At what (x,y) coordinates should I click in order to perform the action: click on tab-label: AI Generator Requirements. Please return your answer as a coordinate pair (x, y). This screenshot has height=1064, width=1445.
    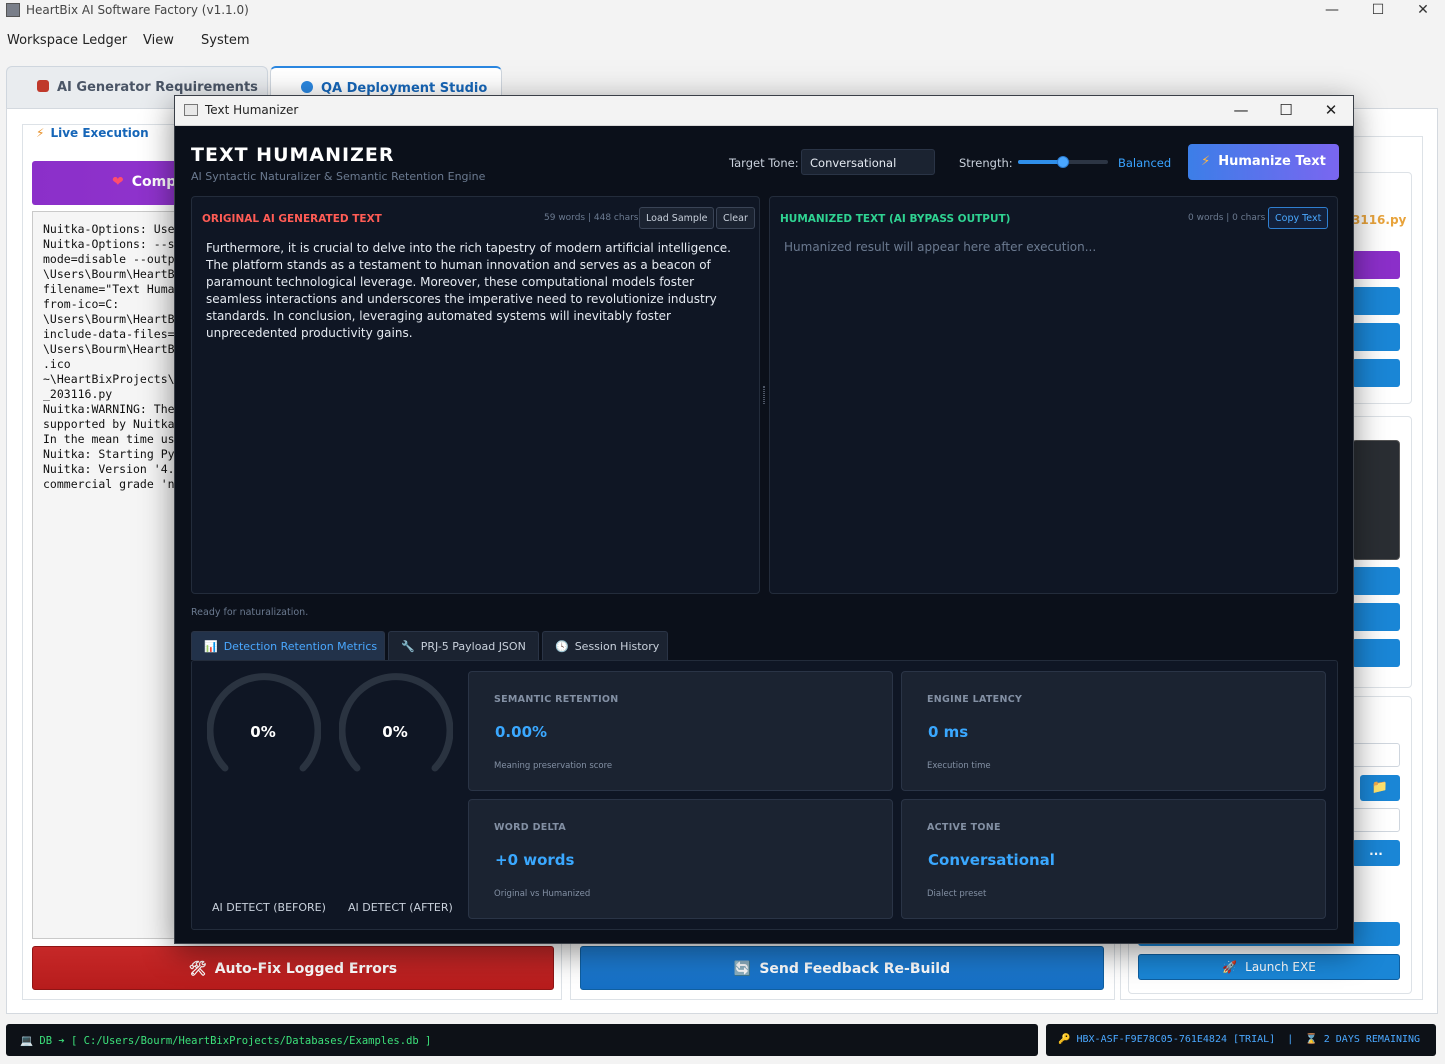
    Looking at the image, I should click on (157, 87).